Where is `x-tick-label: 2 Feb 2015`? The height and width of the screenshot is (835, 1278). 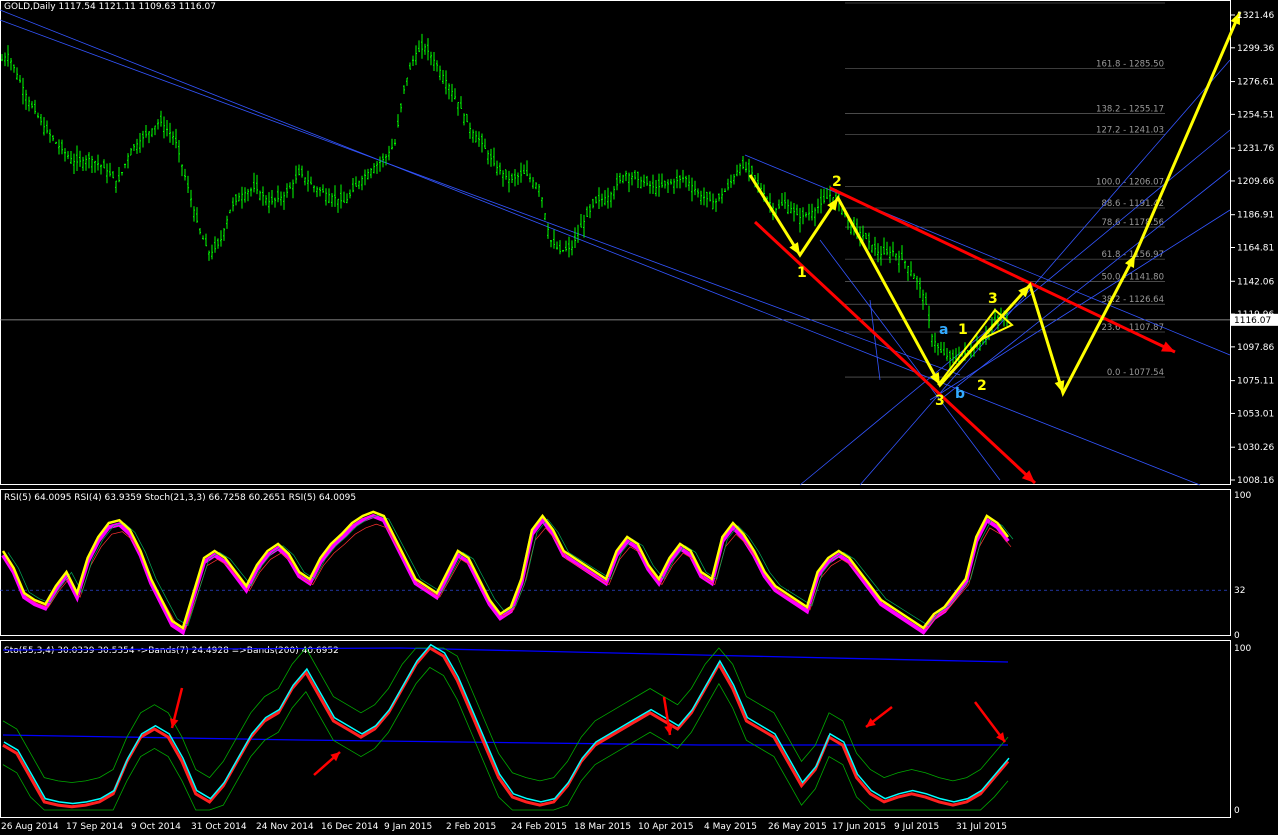 x-tick-label: 2 Feb 2015 is located at coordinates (471, 826).